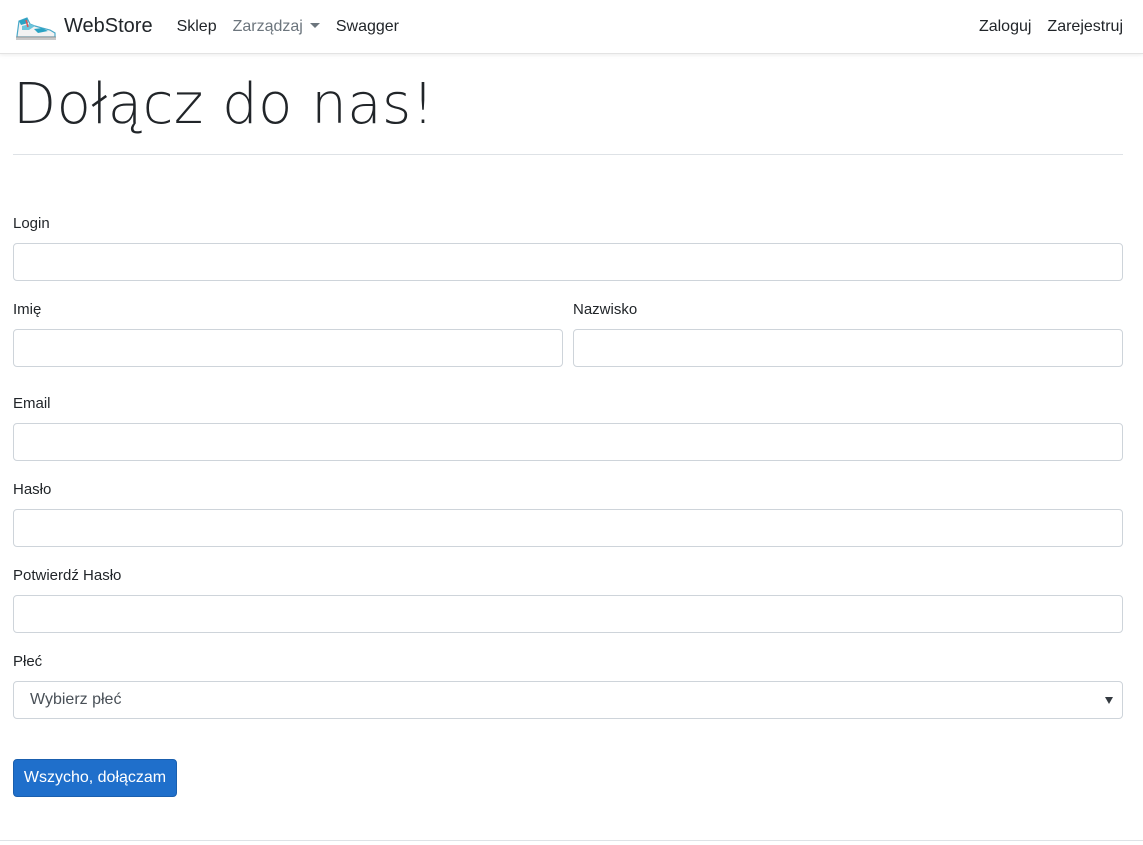 This screenshot has height=845, width=1143. Describe the element at coordinates (568, 262) in the screenshot. I see `login-input` at that location.